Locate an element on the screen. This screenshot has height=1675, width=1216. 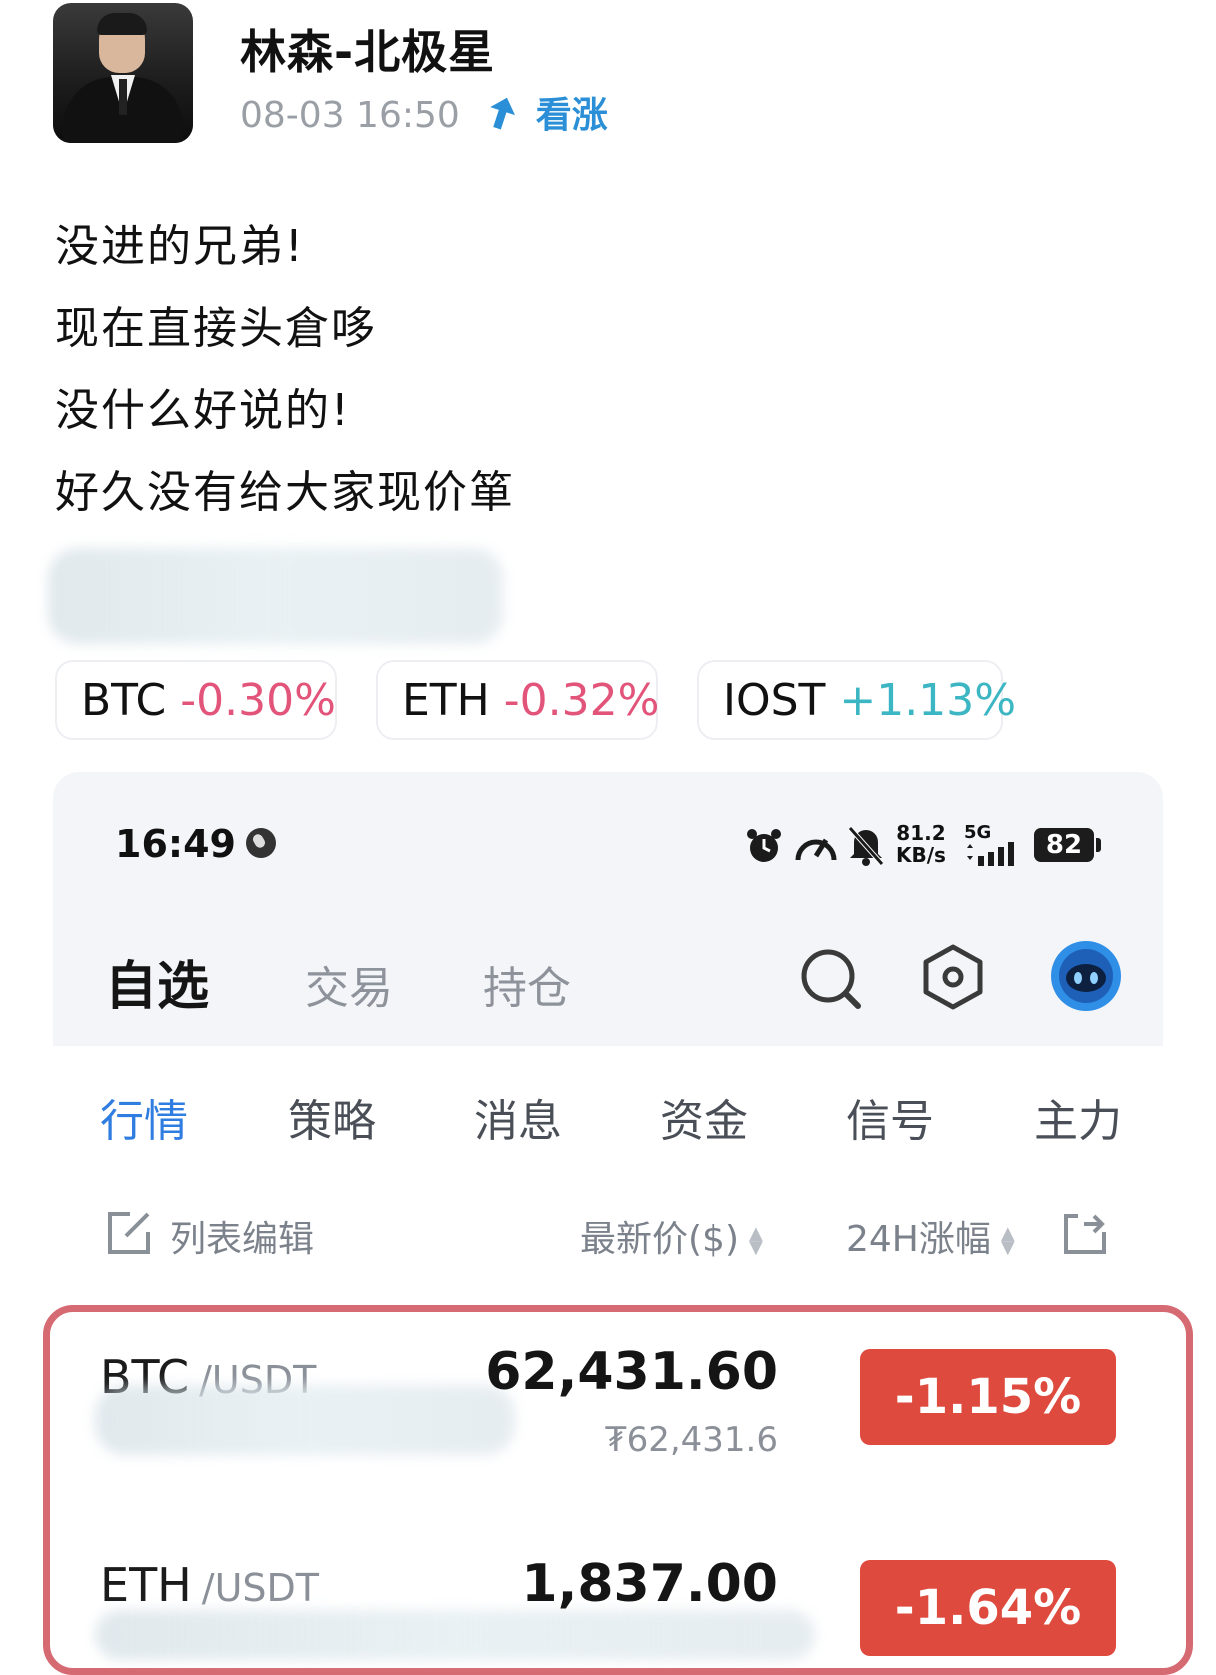
btc-change-badge: -1.15% is located at coordinates (988, 1397).